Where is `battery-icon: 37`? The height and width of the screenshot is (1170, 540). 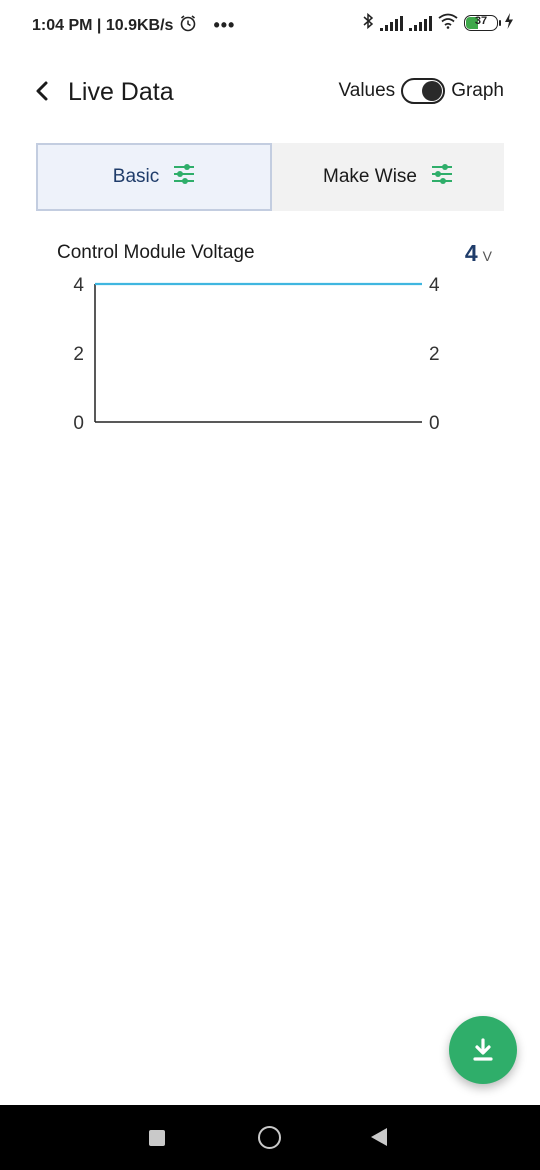
battery-icon: 37 is located at coordinates (482, 22).